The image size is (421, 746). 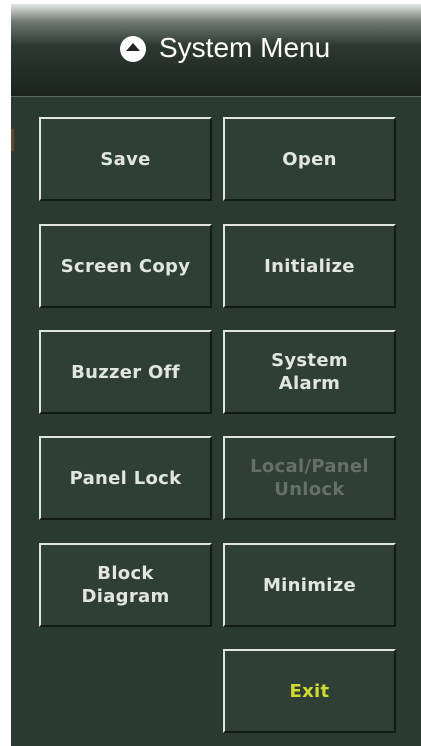 I want to click on block-diagram-button-label: Block Diagram, so click(x=125, y=585).